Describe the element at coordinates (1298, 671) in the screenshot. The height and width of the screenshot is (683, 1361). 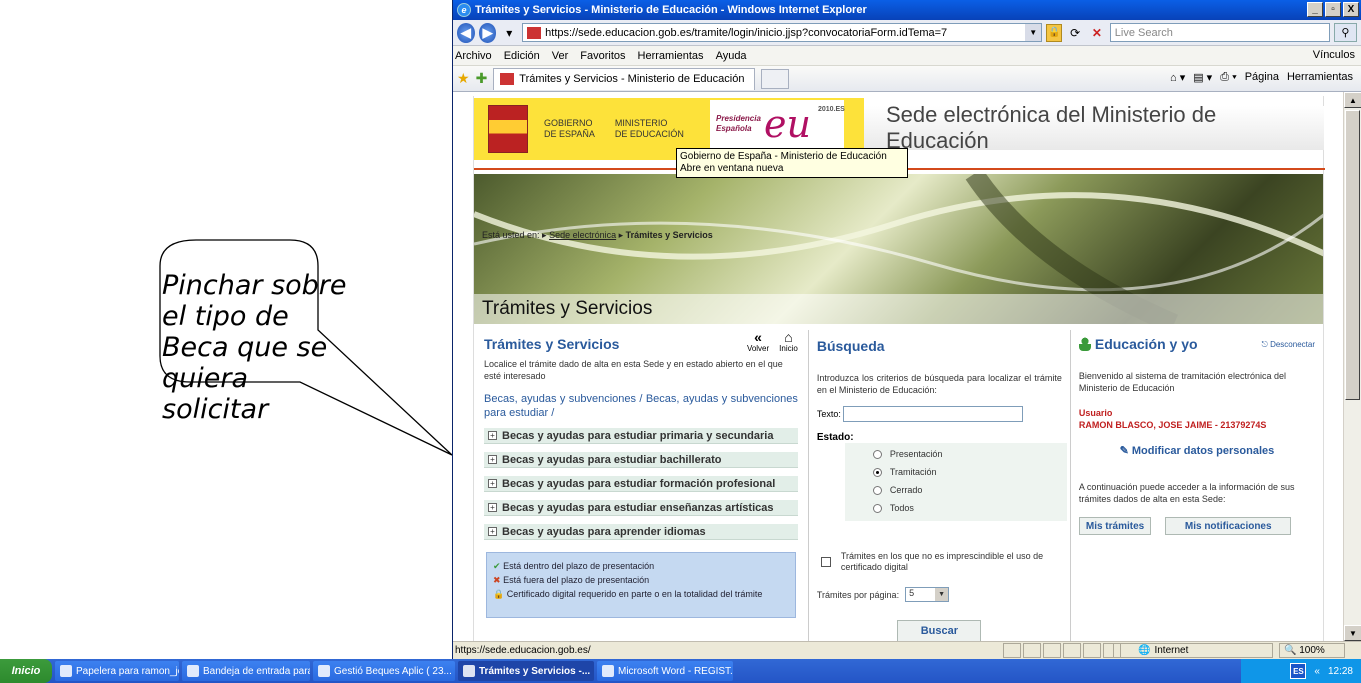
I see `language-indicator: ES` at that location.